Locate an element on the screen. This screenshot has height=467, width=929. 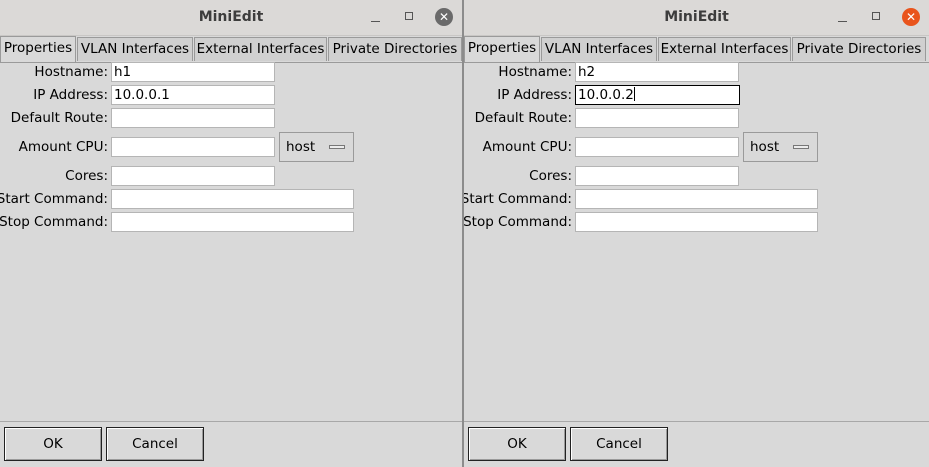
ip-address-input: 10.0.0.1 is located at coordinates (193, 95).